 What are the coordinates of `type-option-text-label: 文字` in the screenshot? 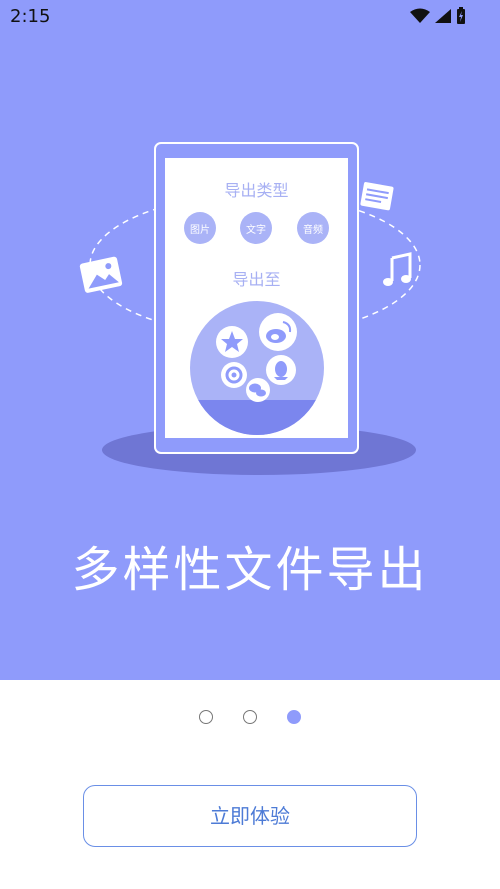 It's located at (256, 230).